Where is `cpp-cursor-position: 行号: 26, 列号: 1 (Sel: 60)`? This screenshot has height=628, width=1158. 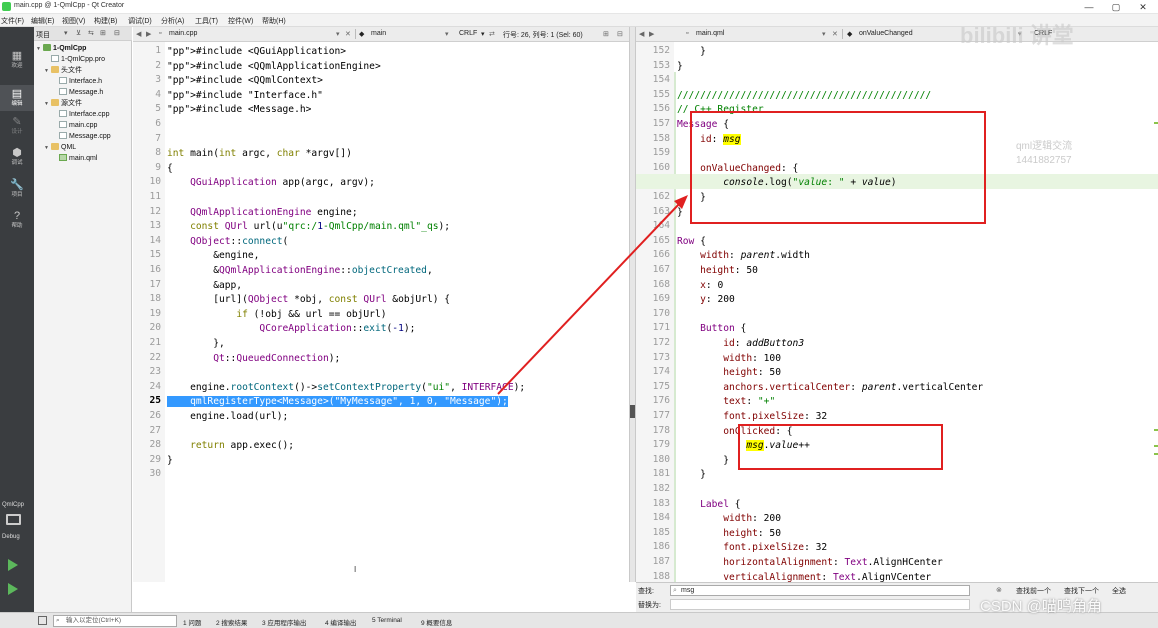 cpp-cursor-position: 行号: 26, 列号: 1 (Sel: 60) is located at coordinates (543, 35).